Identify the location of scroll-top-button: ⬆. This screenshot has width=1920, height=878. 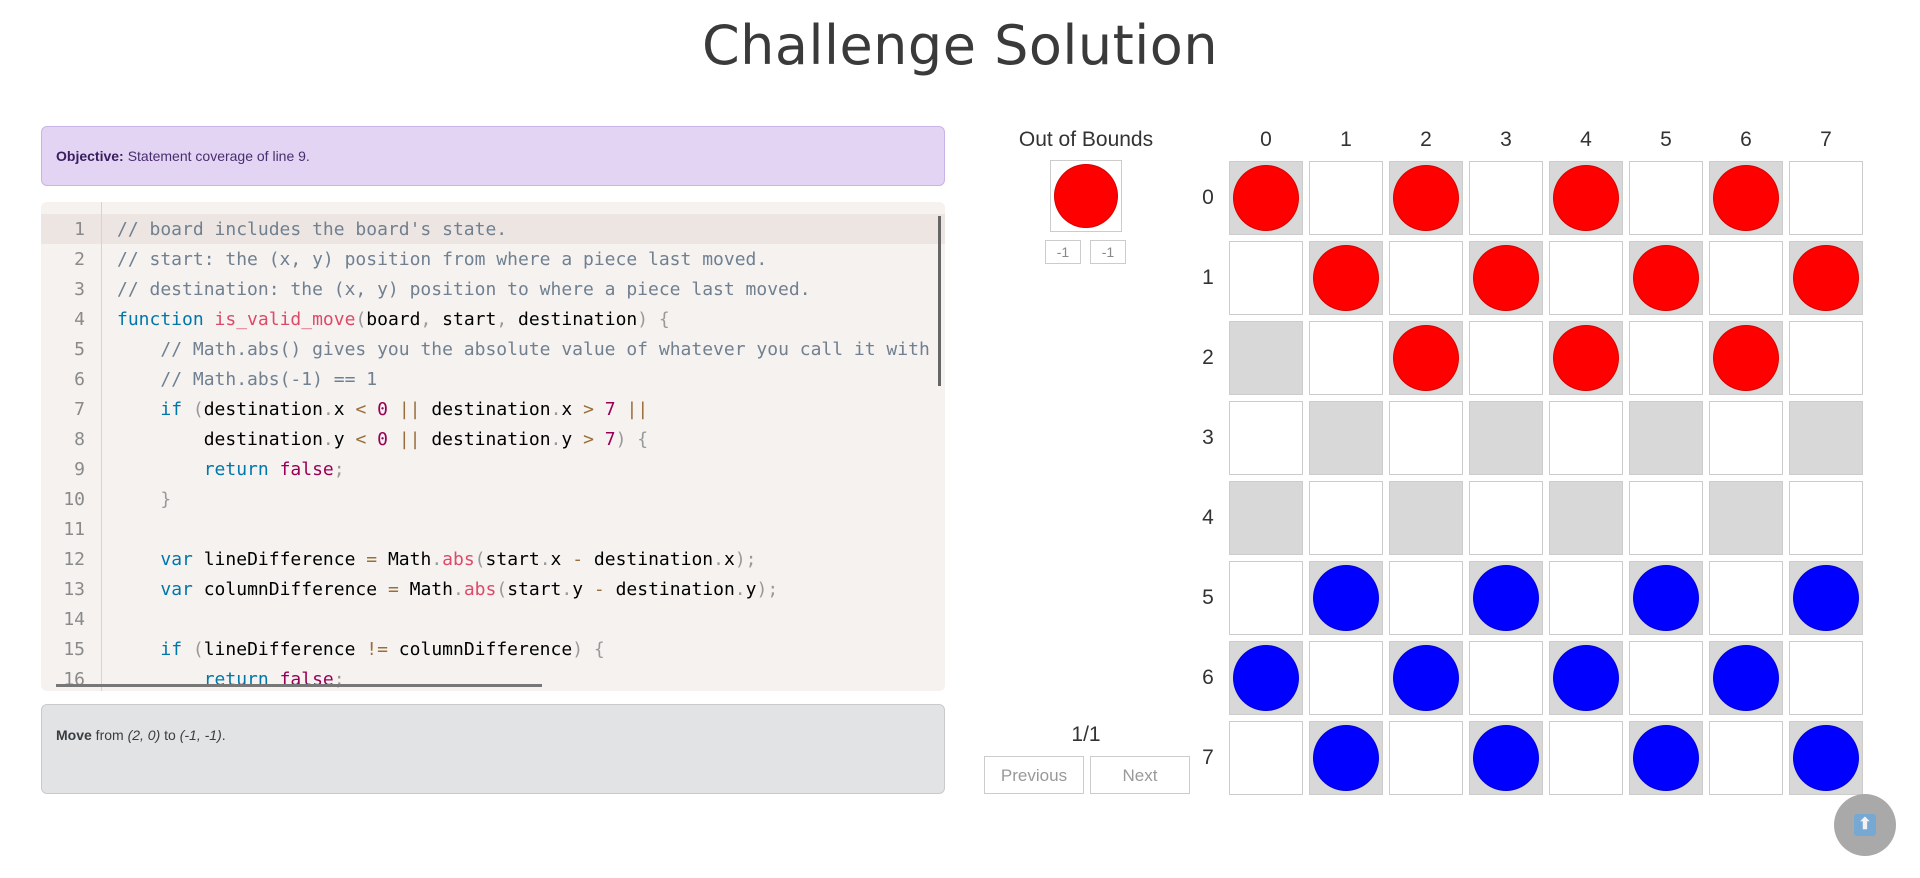
(1865, 825).